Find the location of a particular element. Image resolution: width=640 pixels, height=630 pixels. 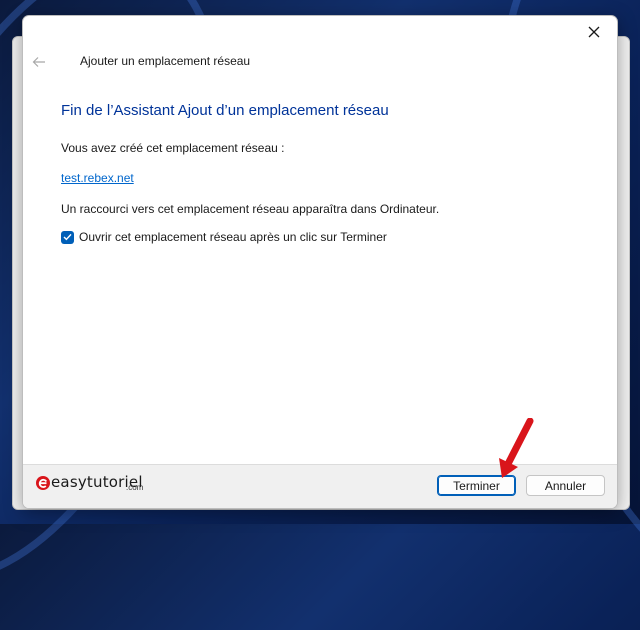

checkmark-icon is located at coordinates (67, 237).